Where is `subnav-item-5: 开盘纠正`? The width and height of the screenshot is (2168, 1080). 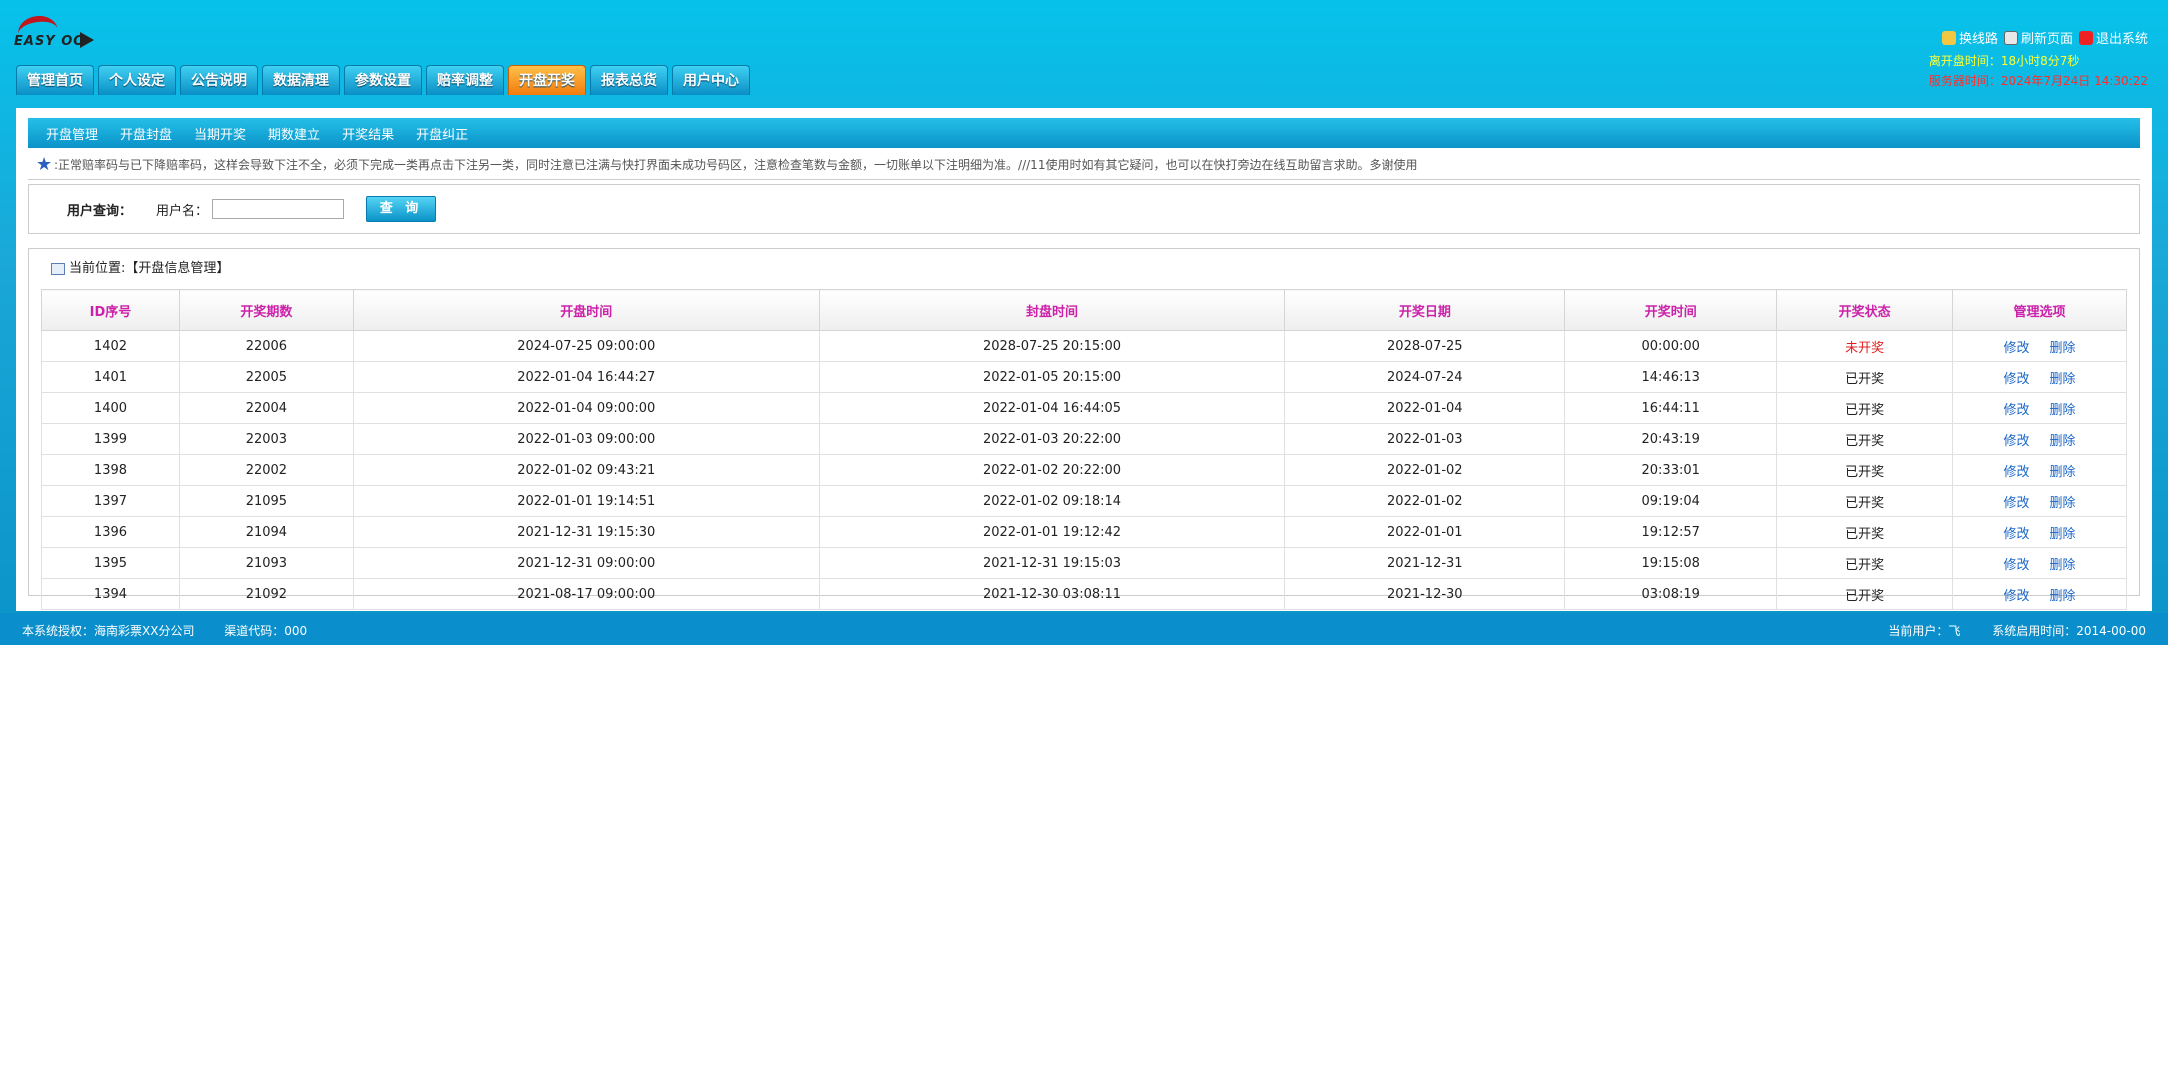
subnav-item-5: 开盘纠正 is located at coordinates (442, 133).